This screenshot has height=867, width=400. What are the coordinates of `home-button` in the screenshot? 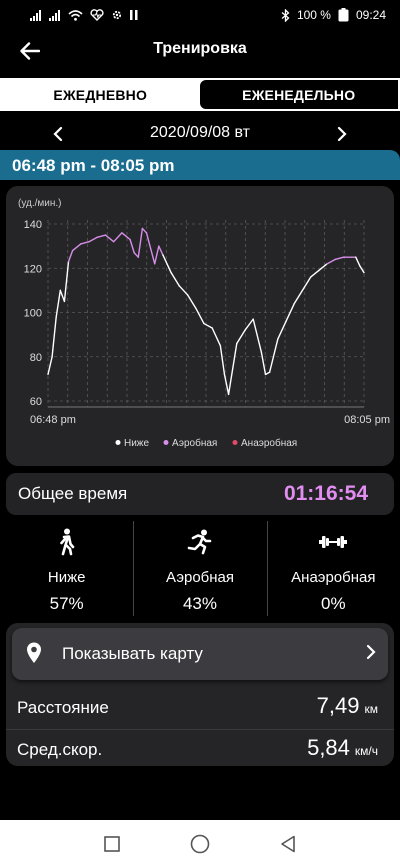 It's located at (200, 844).